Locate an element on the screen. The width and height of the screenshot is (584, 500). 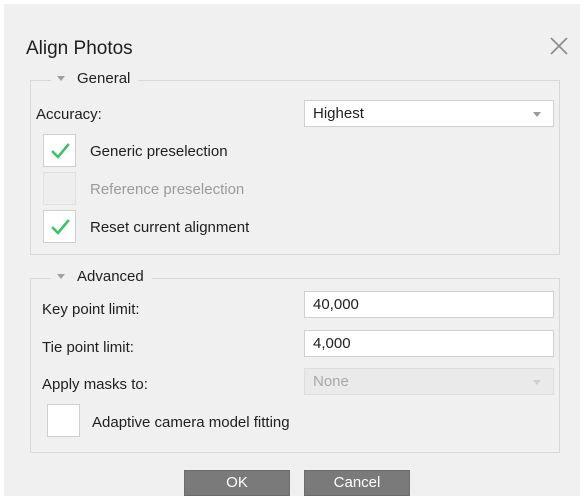
generic-preselection-checkbox is located at coordinates (59, 150).